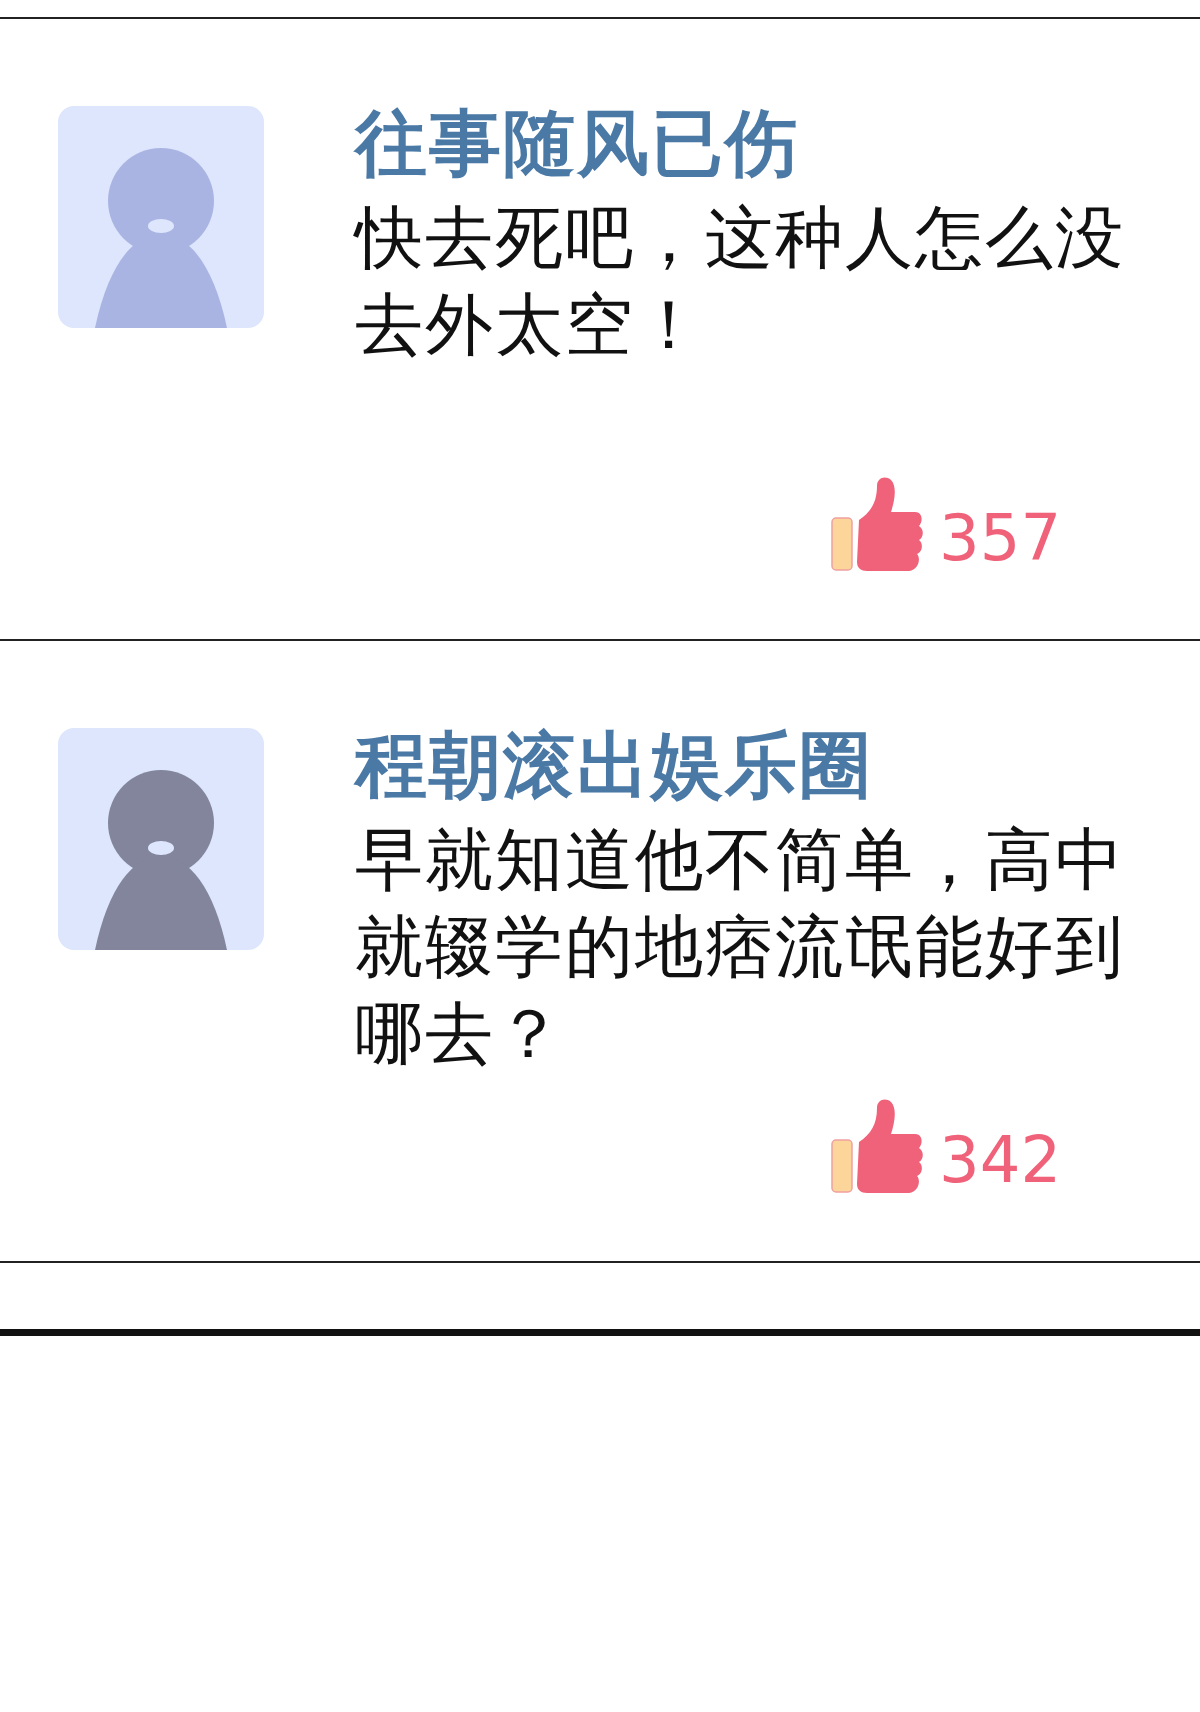 The image size is (1200, 1712). What do you see at coordinates (755, 143) in the screenshot?
I see `username: 往事随风已伤` at bounding box center [755, 143].